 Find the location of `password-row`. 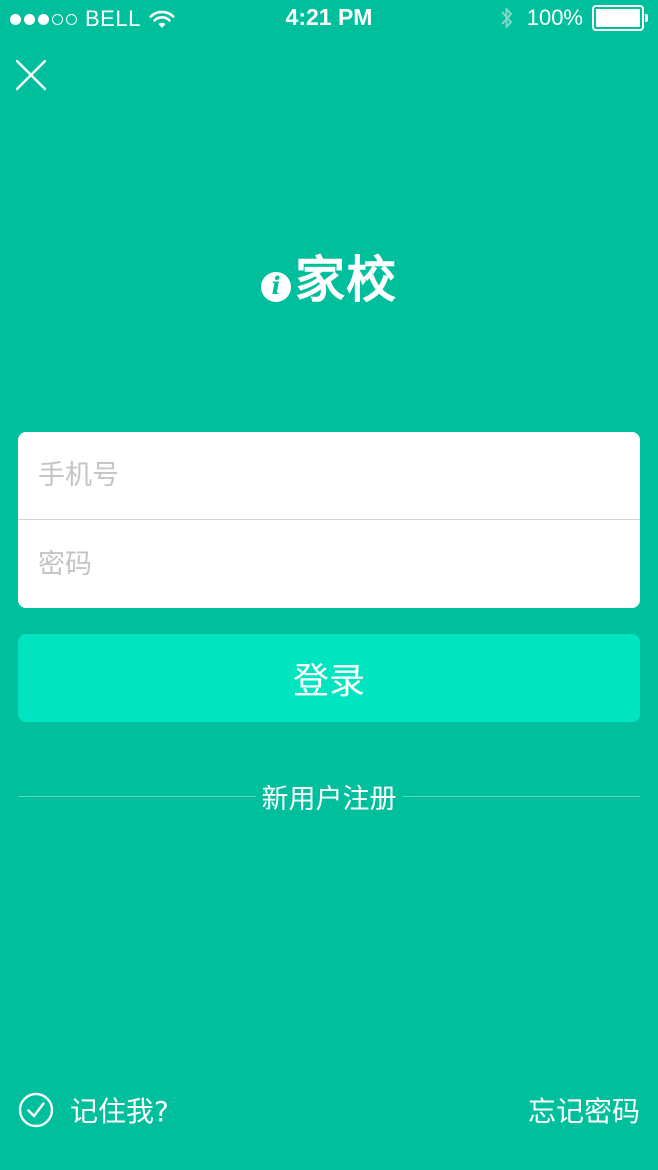

password-row is located at coordinates (329, 563).